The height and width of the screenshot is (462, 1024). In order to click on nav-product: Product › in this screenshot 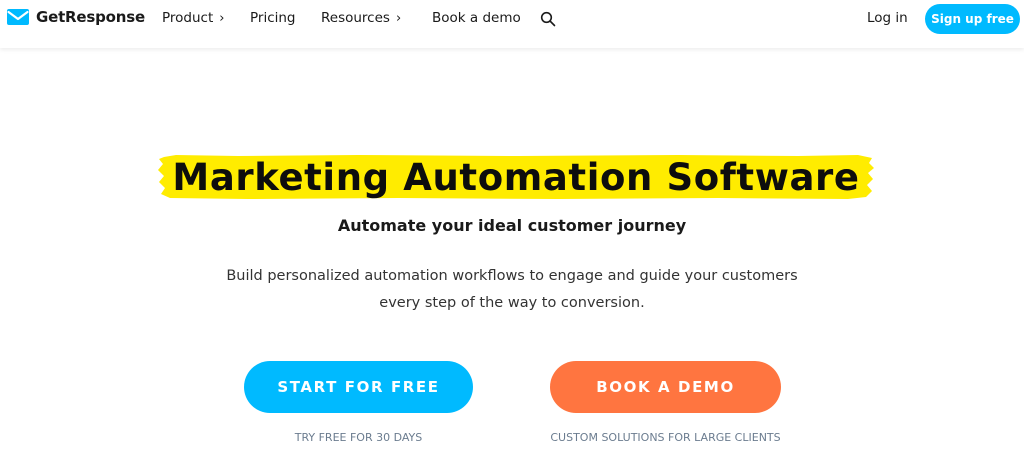, I will do `click(193, 18)`.